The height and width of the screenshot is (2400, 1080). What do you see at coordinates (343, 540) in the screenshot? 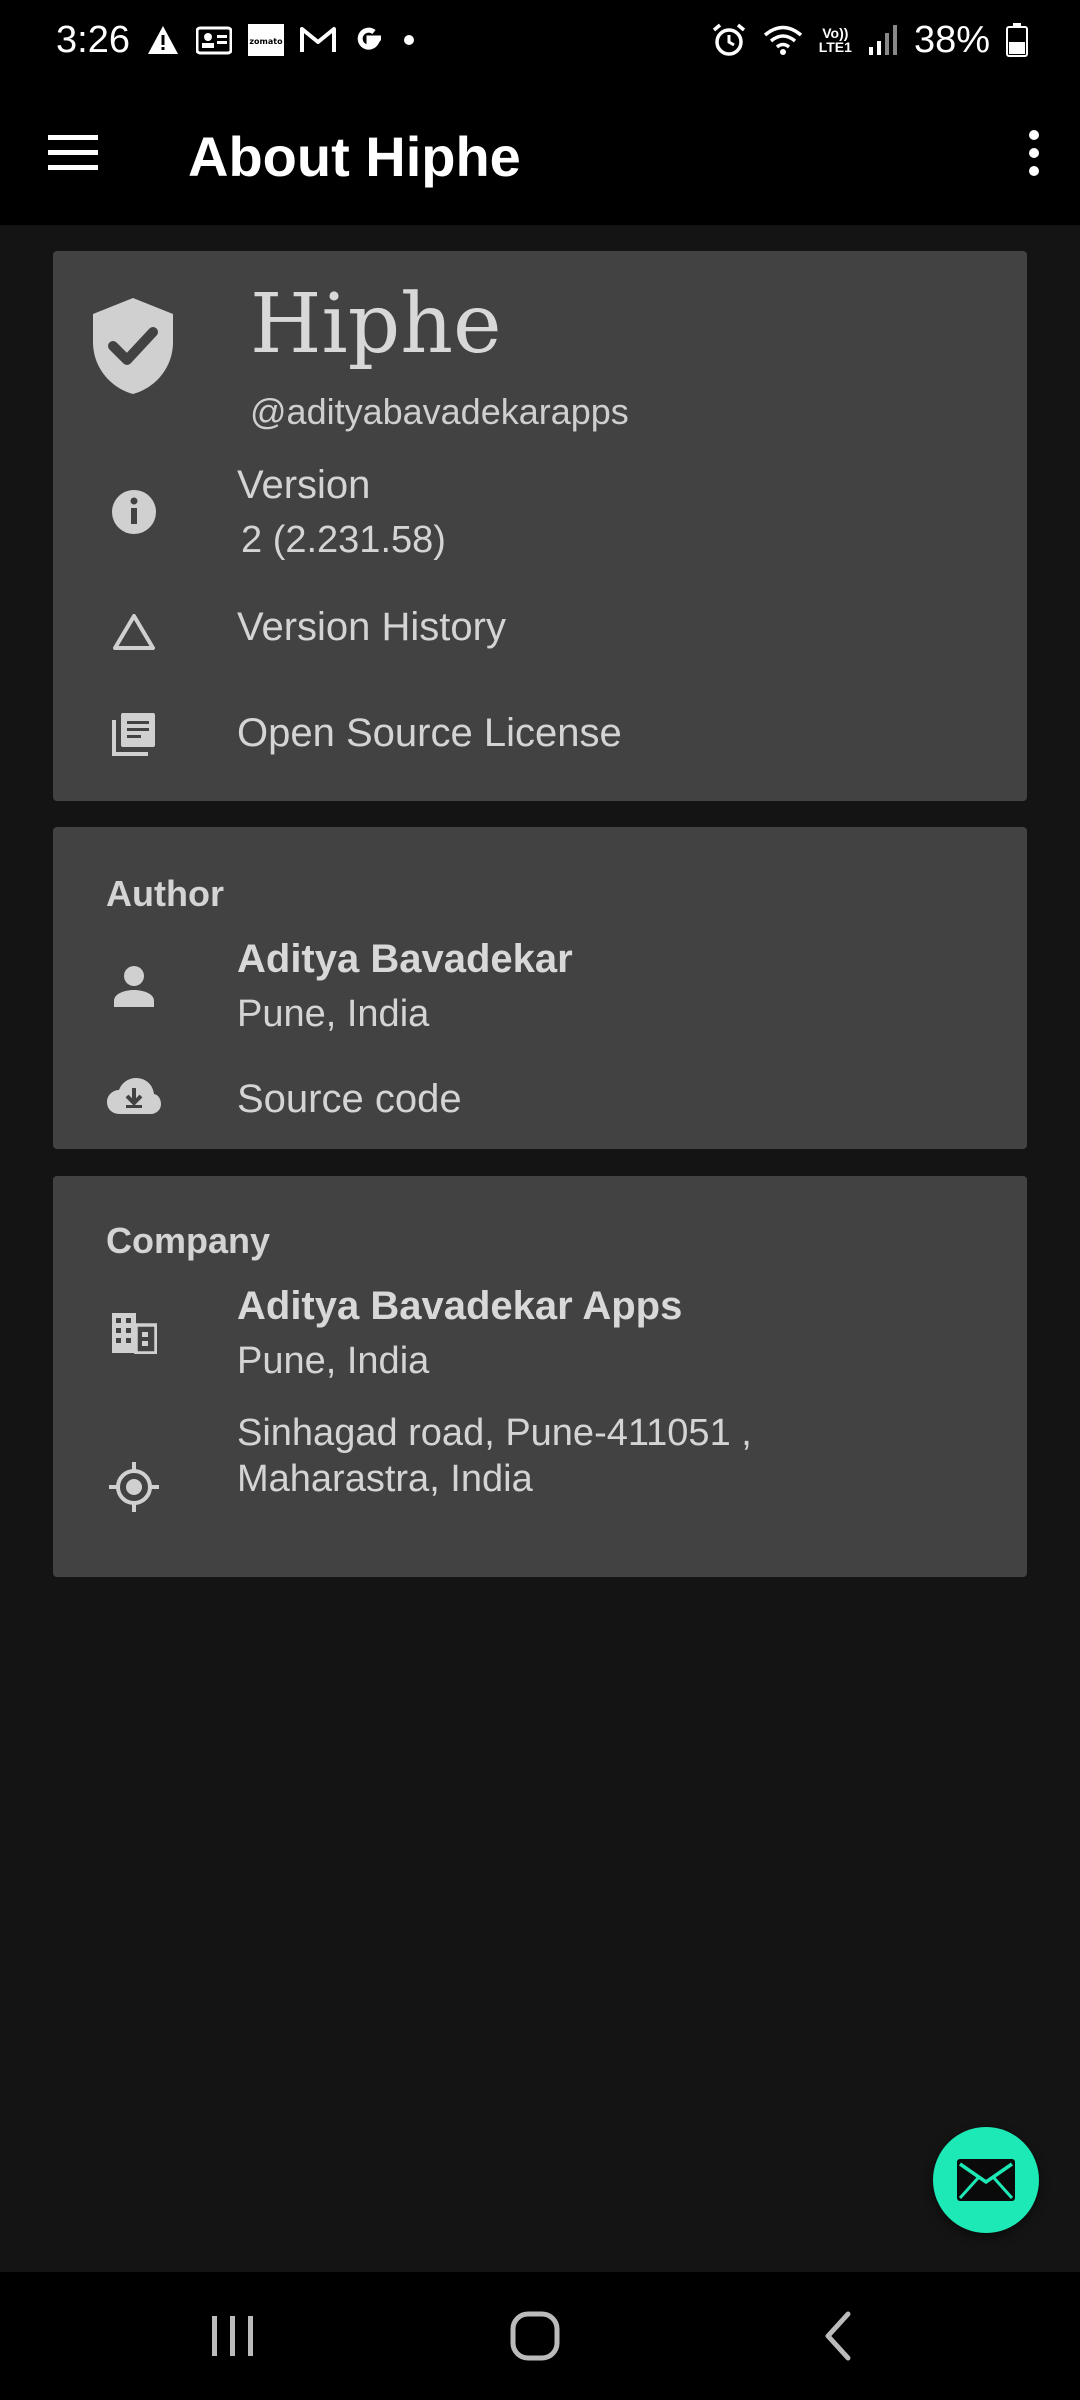
I see `version-value: 2 (2.231.58)` at bounding box center [343, 540].